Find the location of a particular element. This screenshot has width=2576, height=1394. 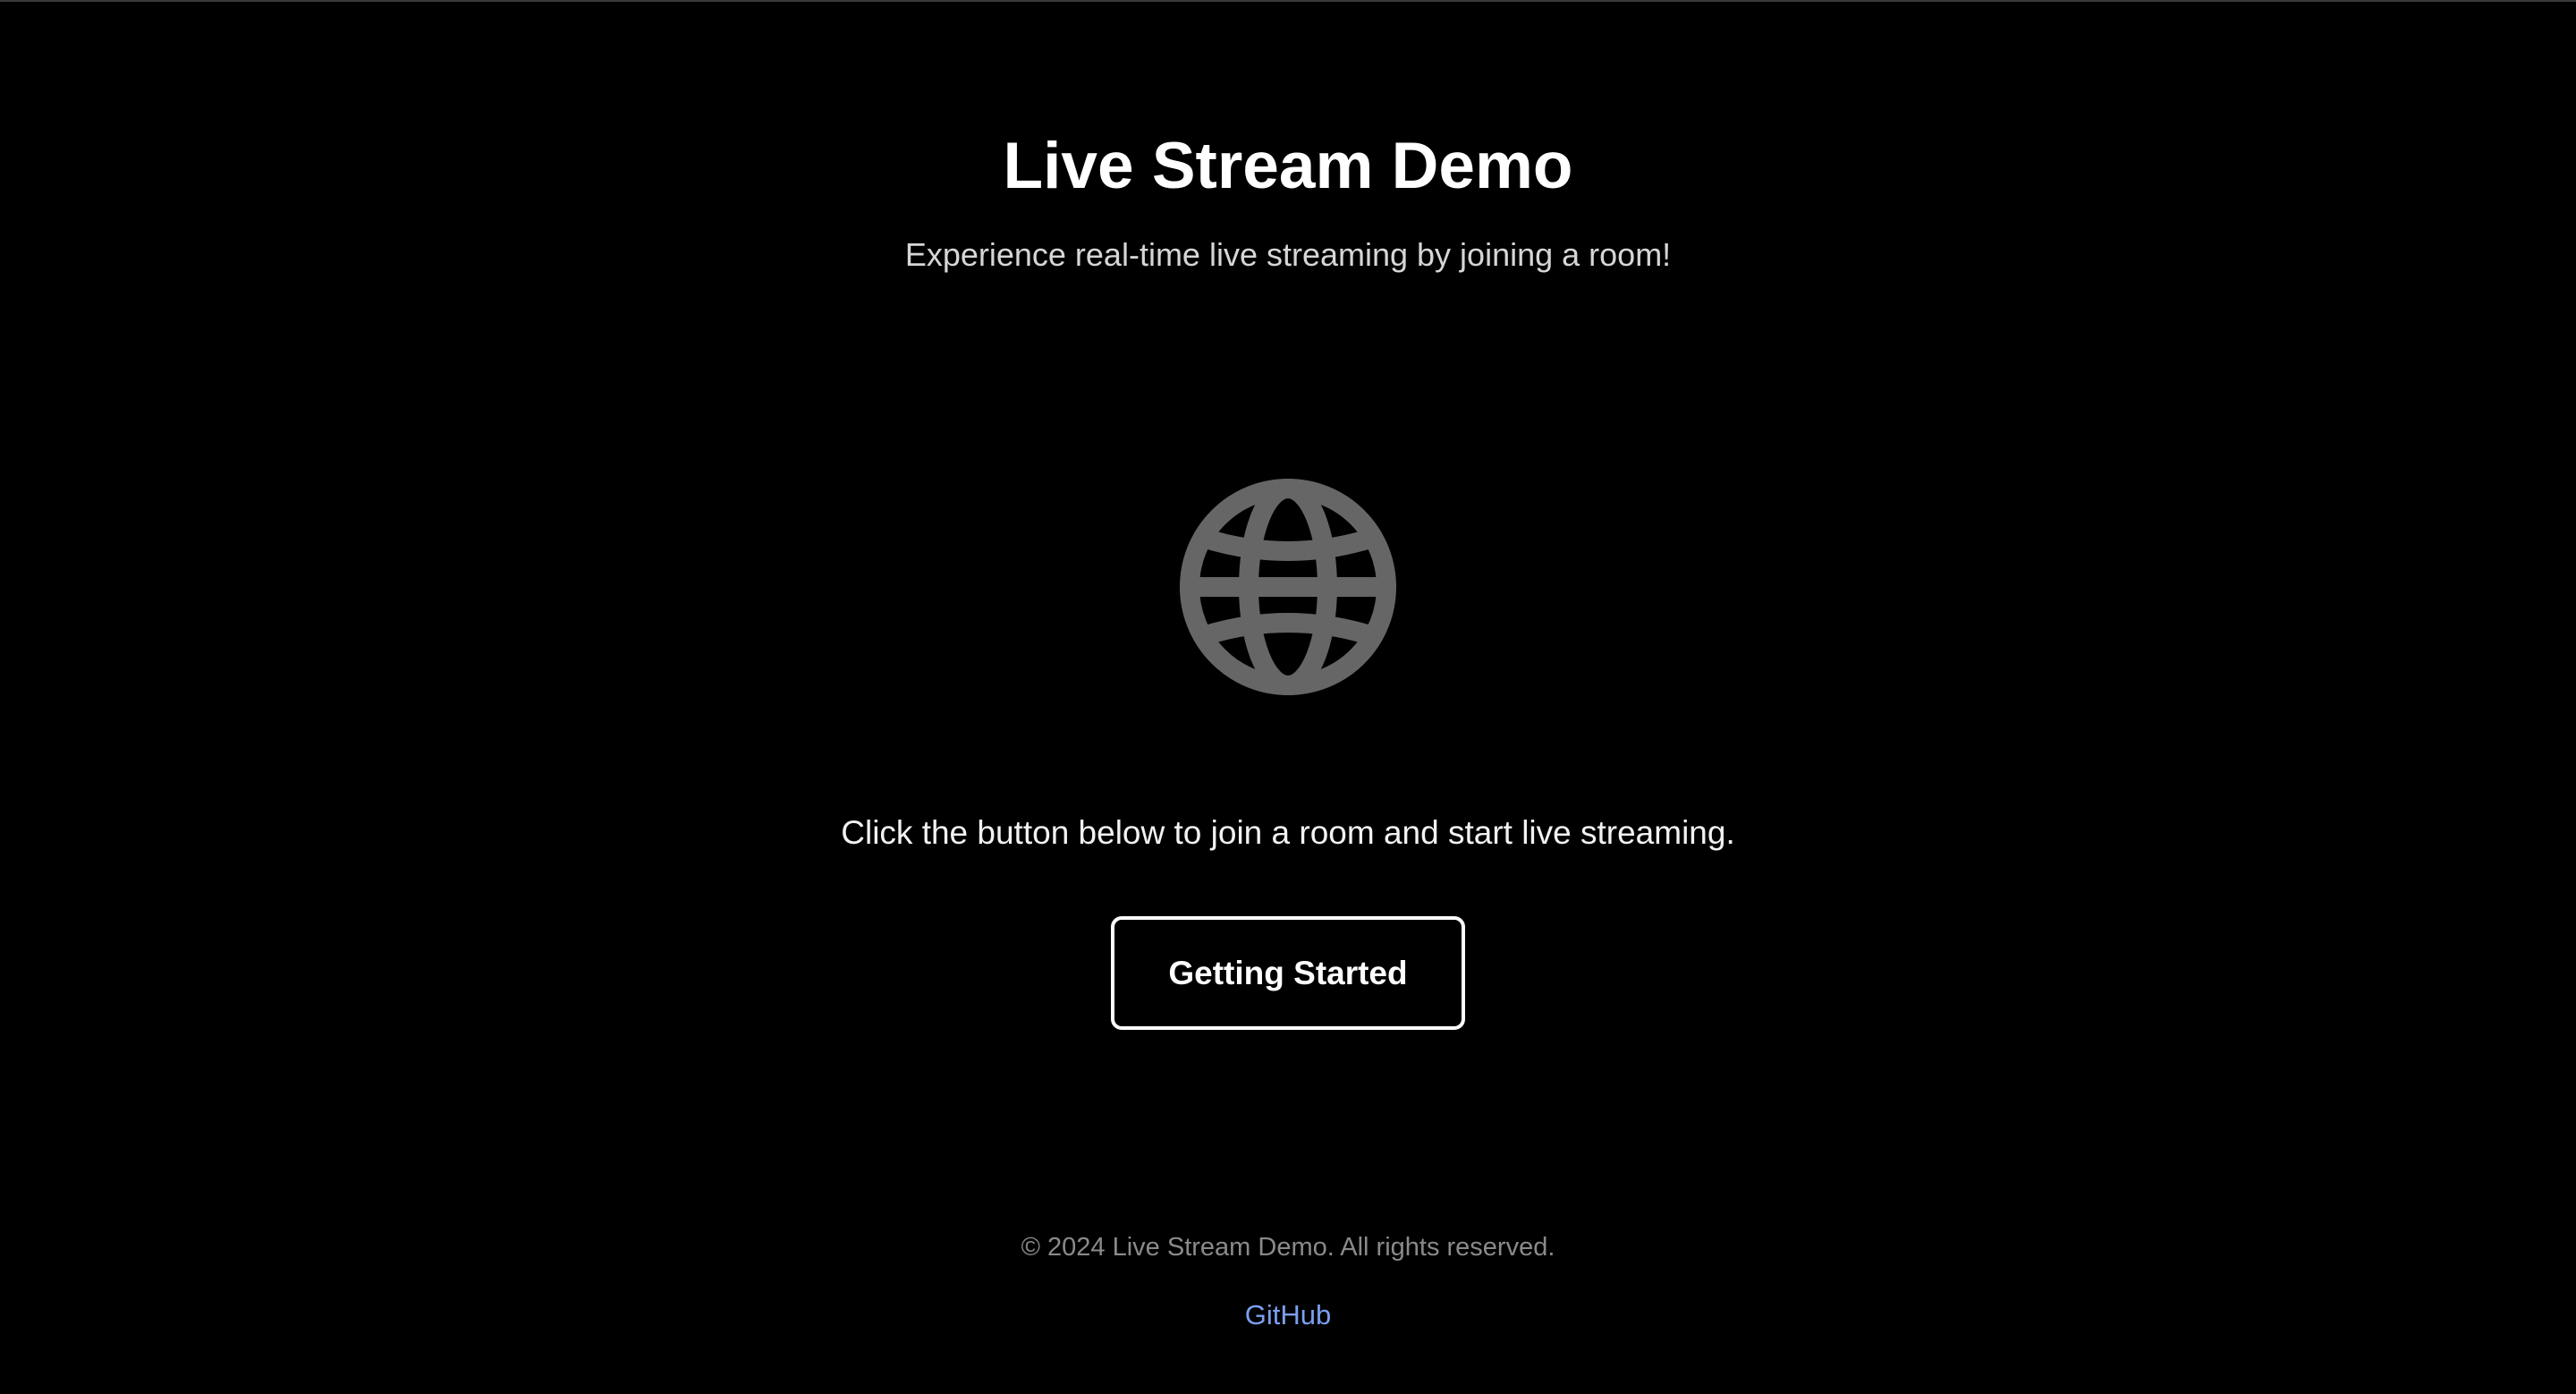

getting-started-button: Getting Started is located at coordinates (1288, 973).